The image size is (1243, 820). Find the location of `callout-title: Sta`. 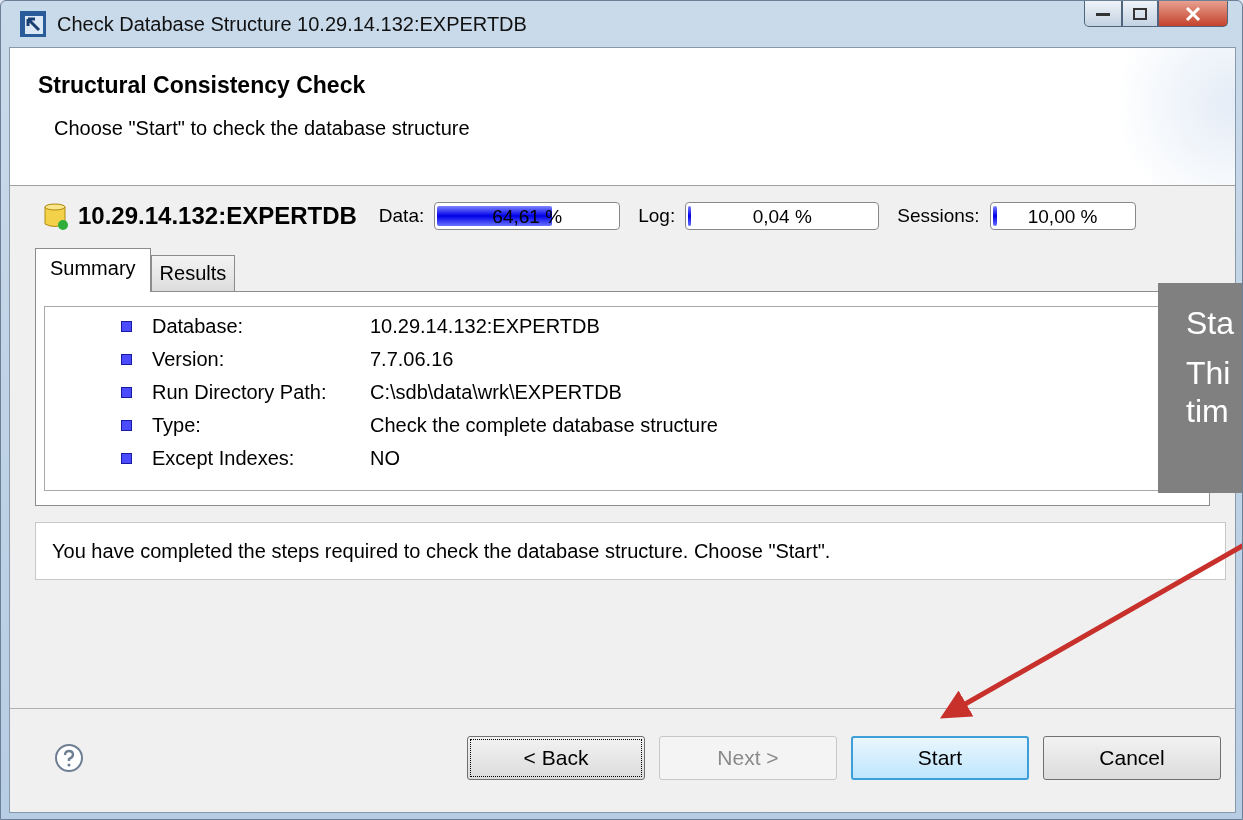

callout-title: Sta is located at coordinates (1211, 323).